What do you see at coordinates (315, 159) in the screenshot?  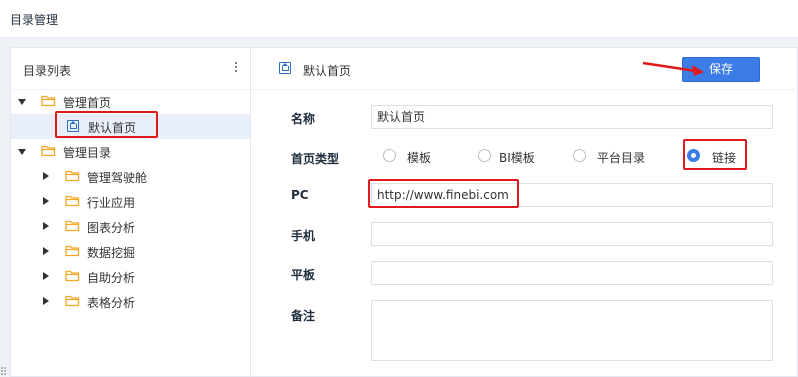 I see `home-type-label: 首页类型` at bounding box center [315, 159].